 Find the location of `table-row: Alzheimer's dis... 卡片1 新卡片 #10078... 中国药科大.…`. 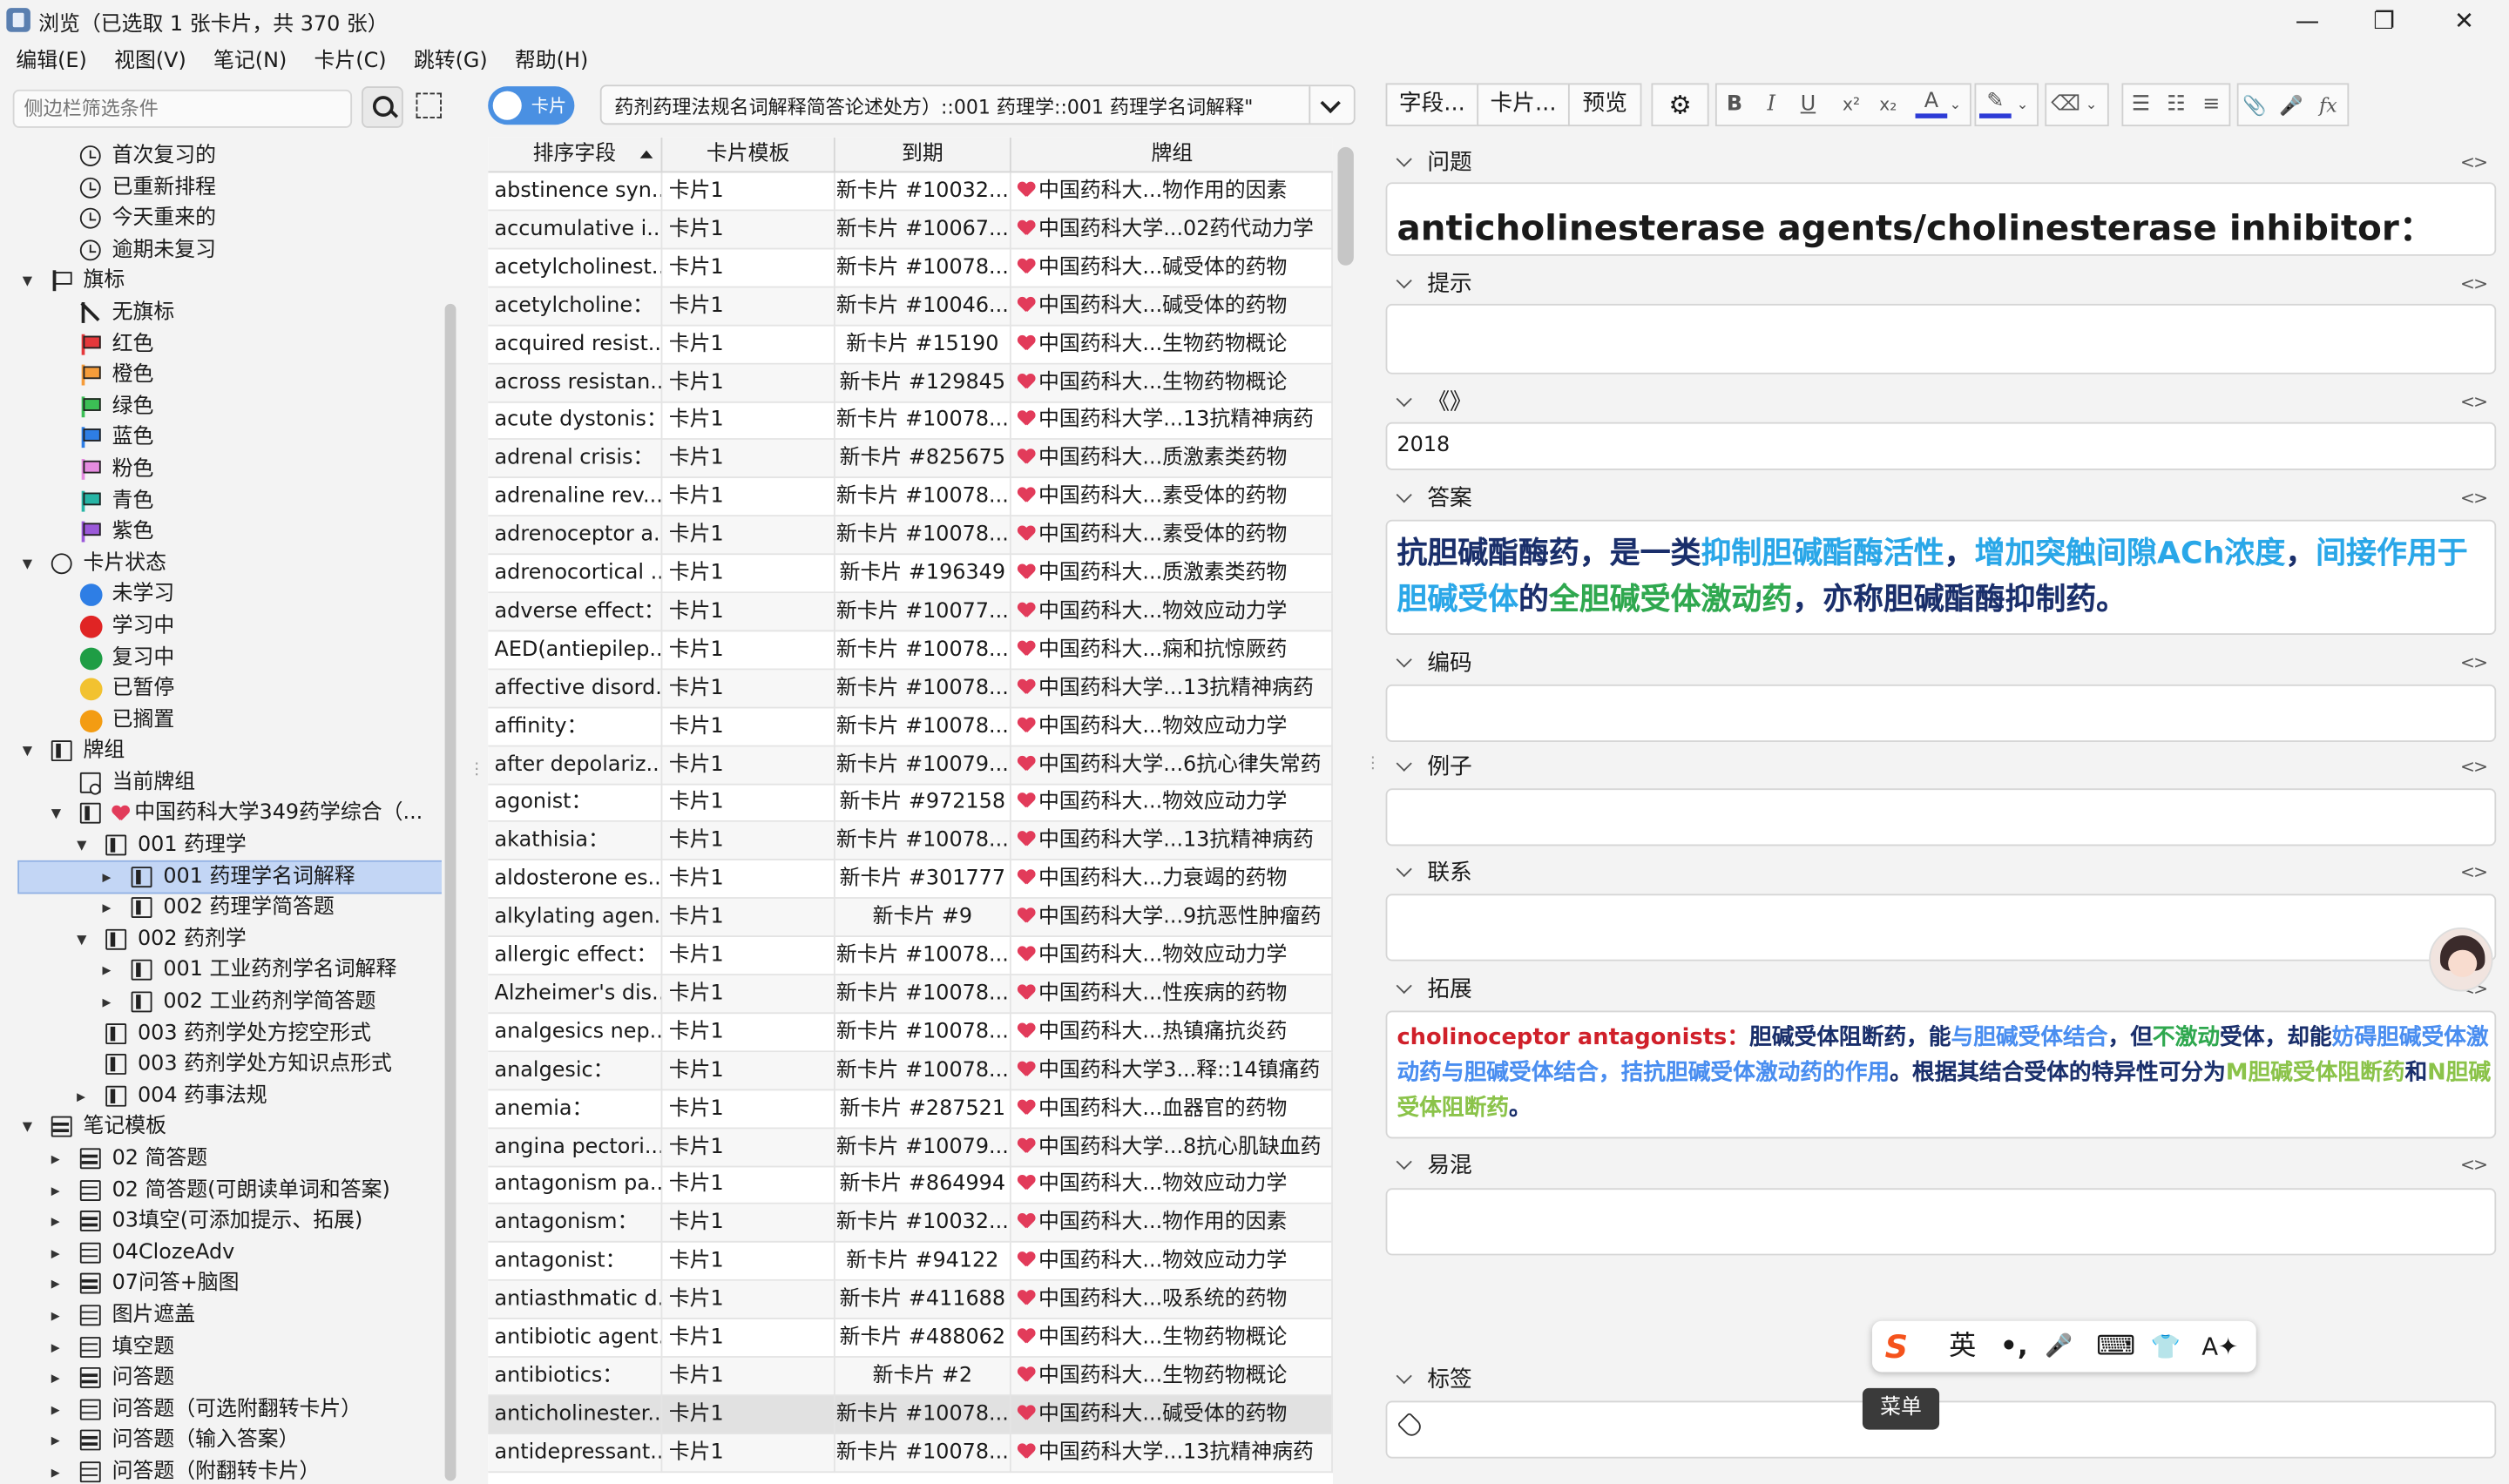

table-row: Alzheimer's dis... 卡片1 新卡片 #10078... 中国药科大.… is located at coordinates (910, 995).